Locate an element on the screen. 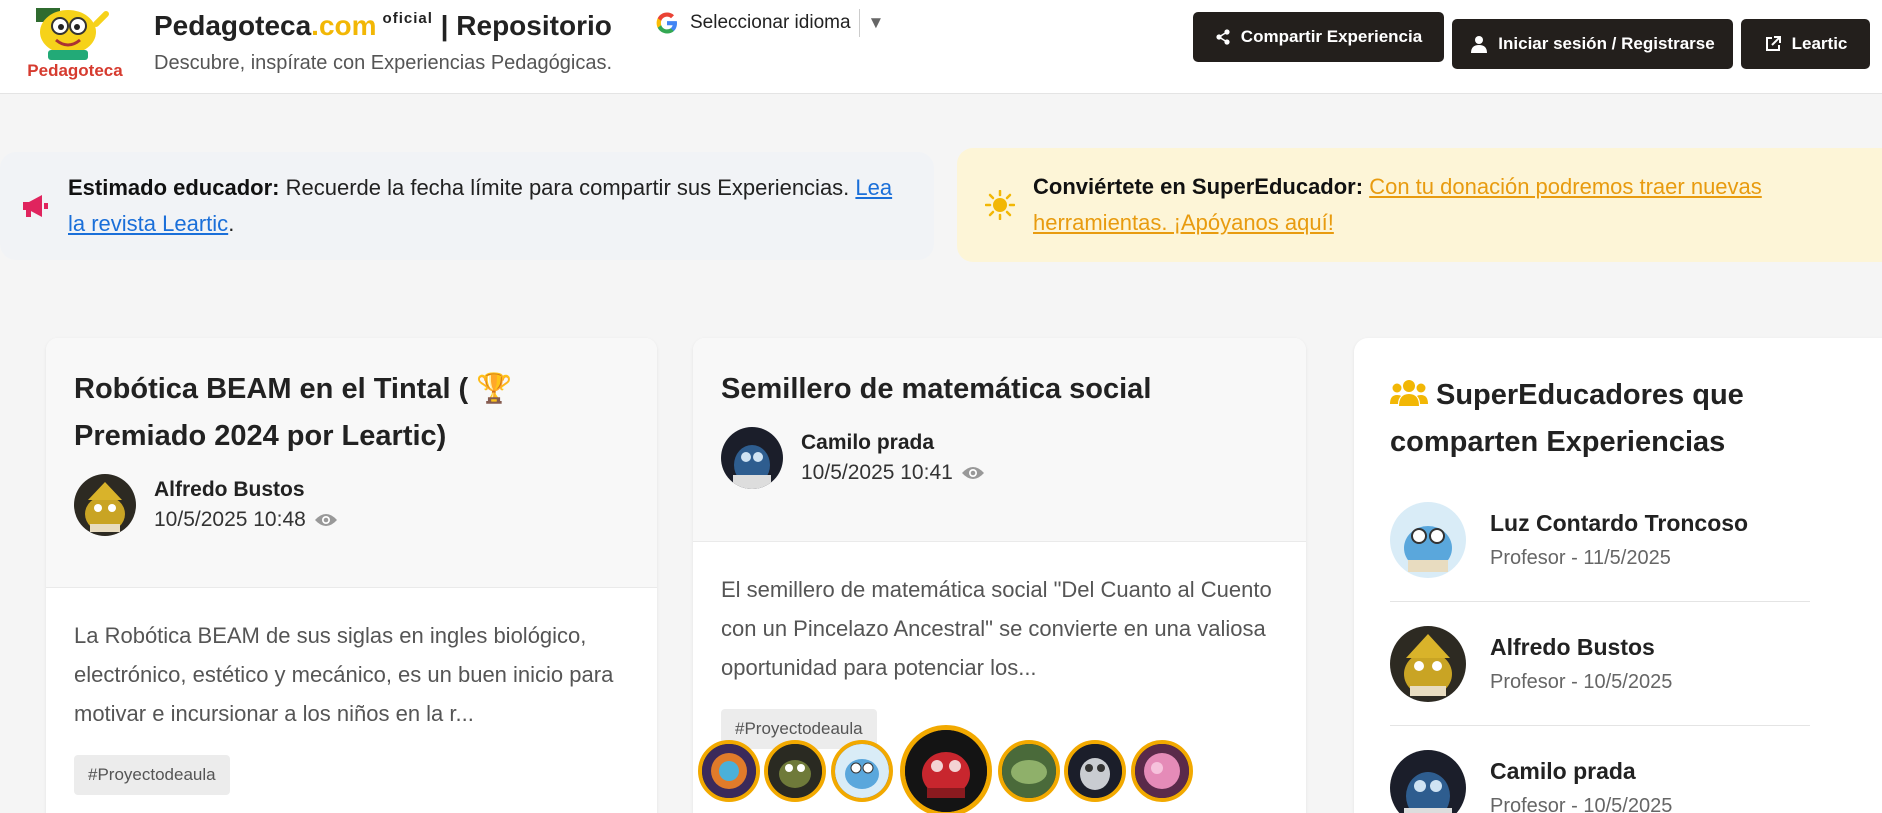 This screenshot has width=1882, height=813. official-badge: oficial is located at coordinates (407, 18).